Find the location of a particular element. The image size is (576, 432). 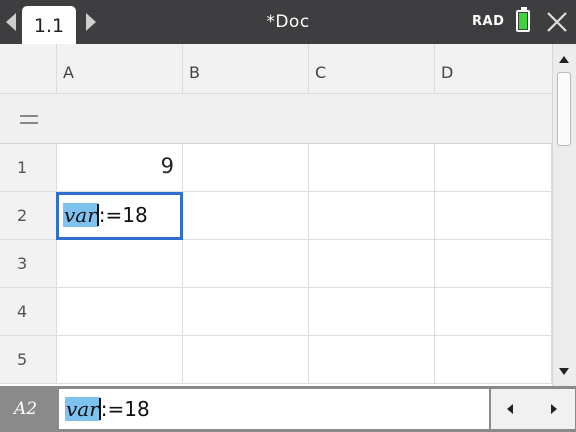

cell-a4 is located at coordinates (120, 312).